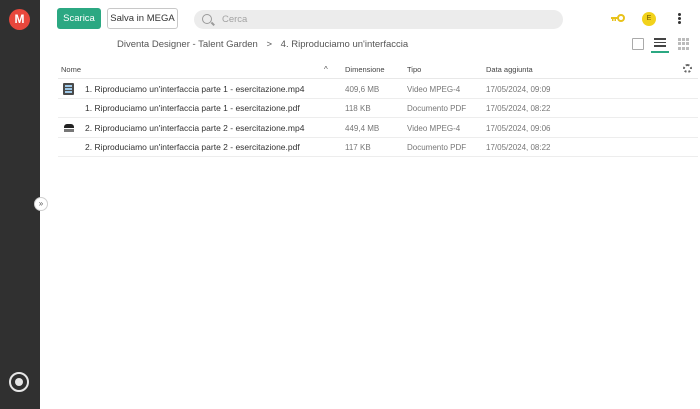 Image resolution: width=700 pixels, height=409 pixels. What do you see at coordinates (509, 69) in the screenshot?
I see `column-header-date: Data aggiunta` at bounding box center [509, 69].